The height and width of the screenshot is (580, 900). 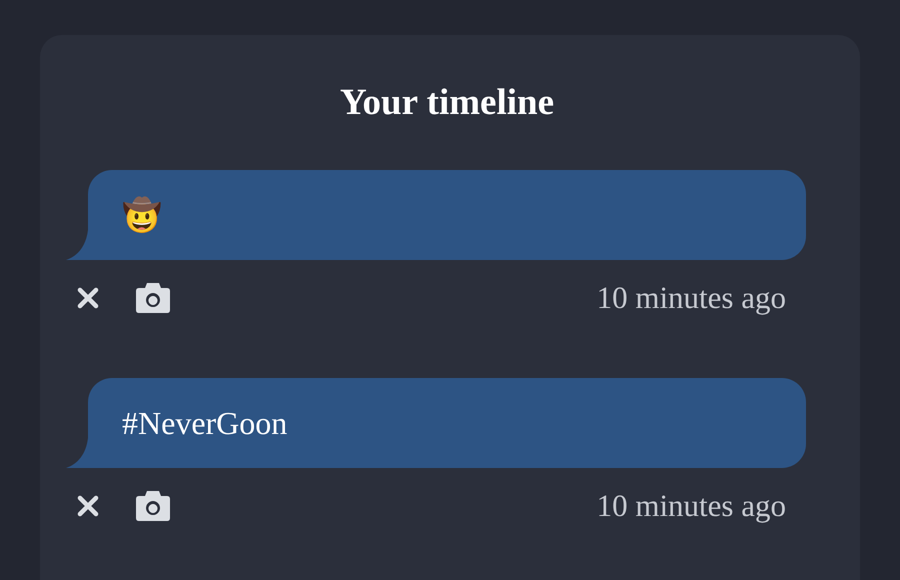 I want to click on message-text: 🤠, so click(x=142, y=215).